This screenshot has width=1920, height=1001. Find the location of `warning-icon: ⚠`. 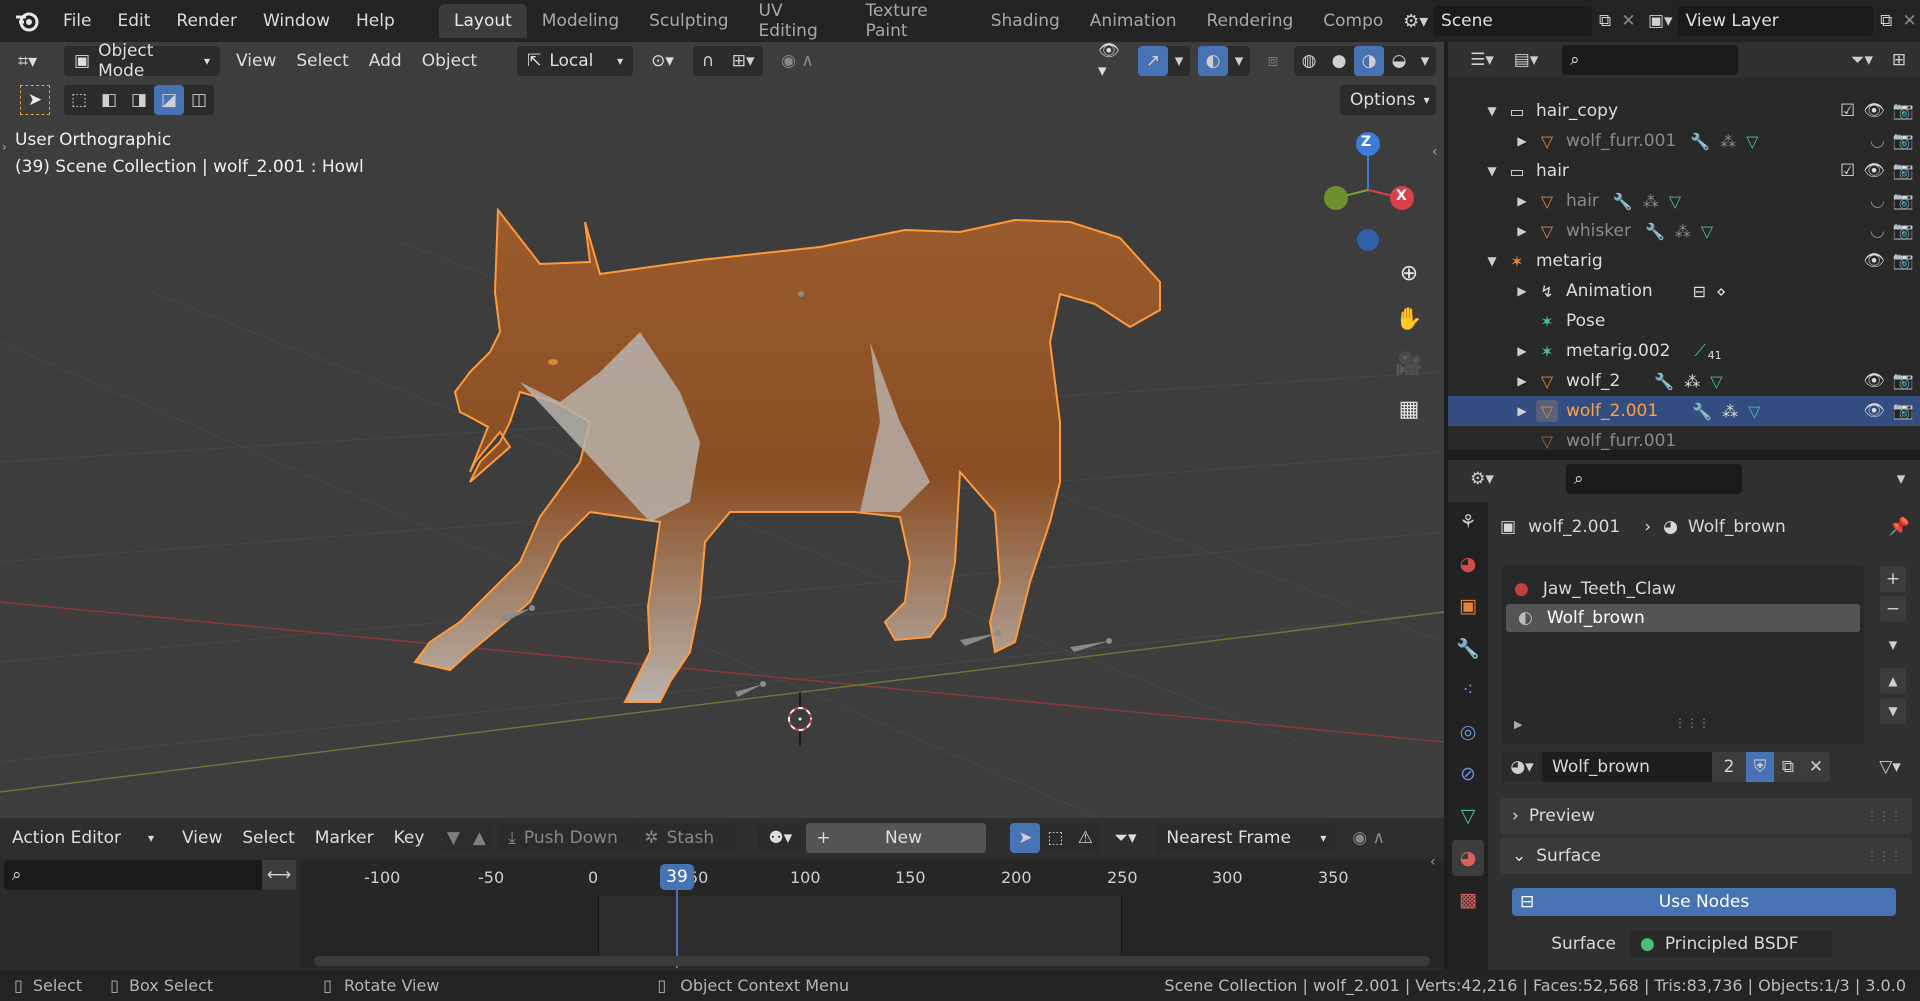

warning-icon: ⚠ is located at coordinates (1085, 838).